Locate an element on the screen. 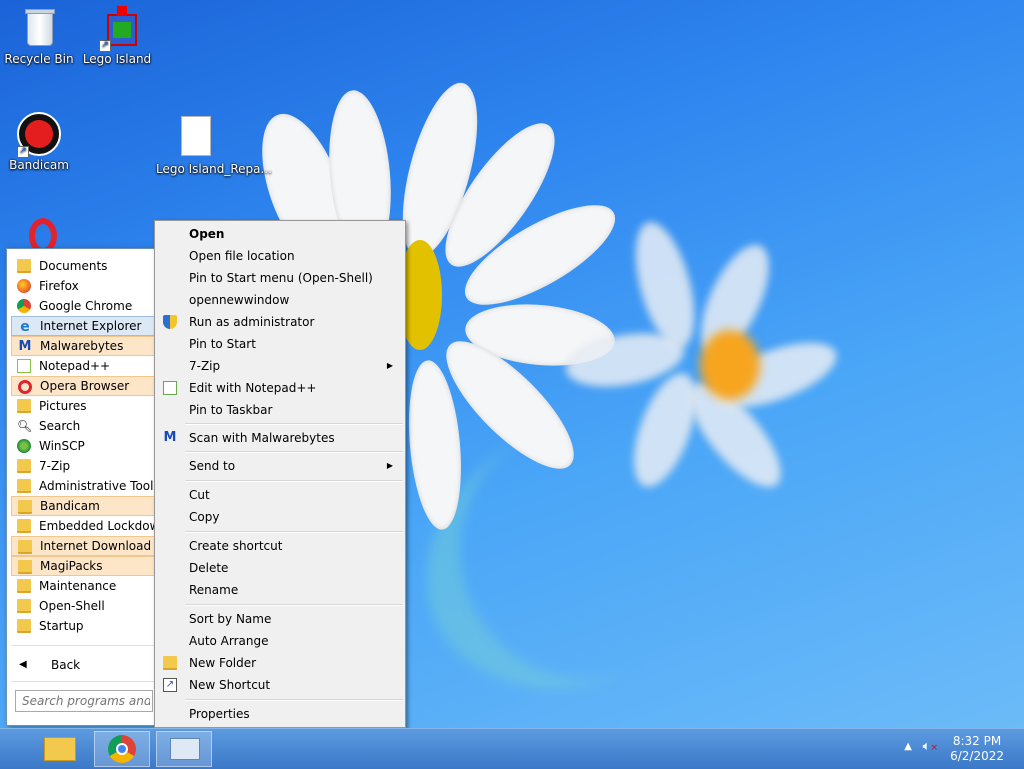 Image resolution: width=1024 pixels, height=769 pixels. desktop-icon-bandicam: ↗ Bandicam is located at coordinates (39, 142).